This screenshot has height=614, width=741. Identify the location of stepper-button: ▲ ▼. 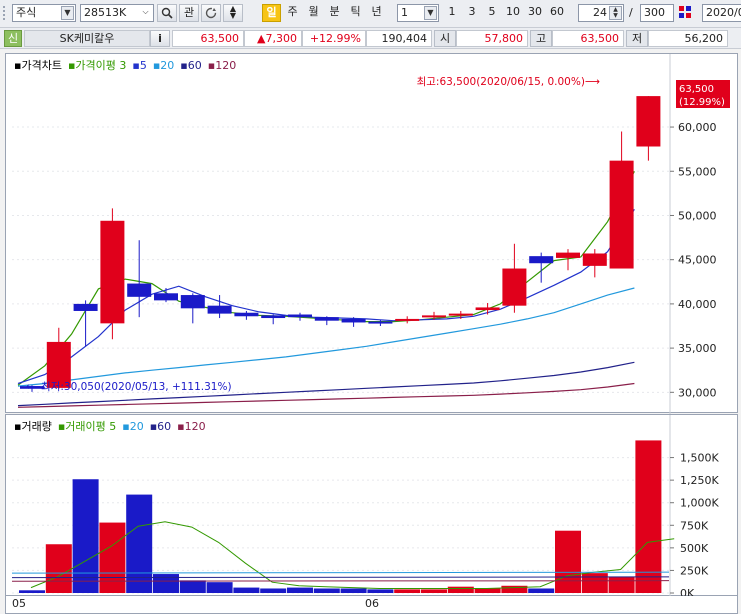
(233, 13).